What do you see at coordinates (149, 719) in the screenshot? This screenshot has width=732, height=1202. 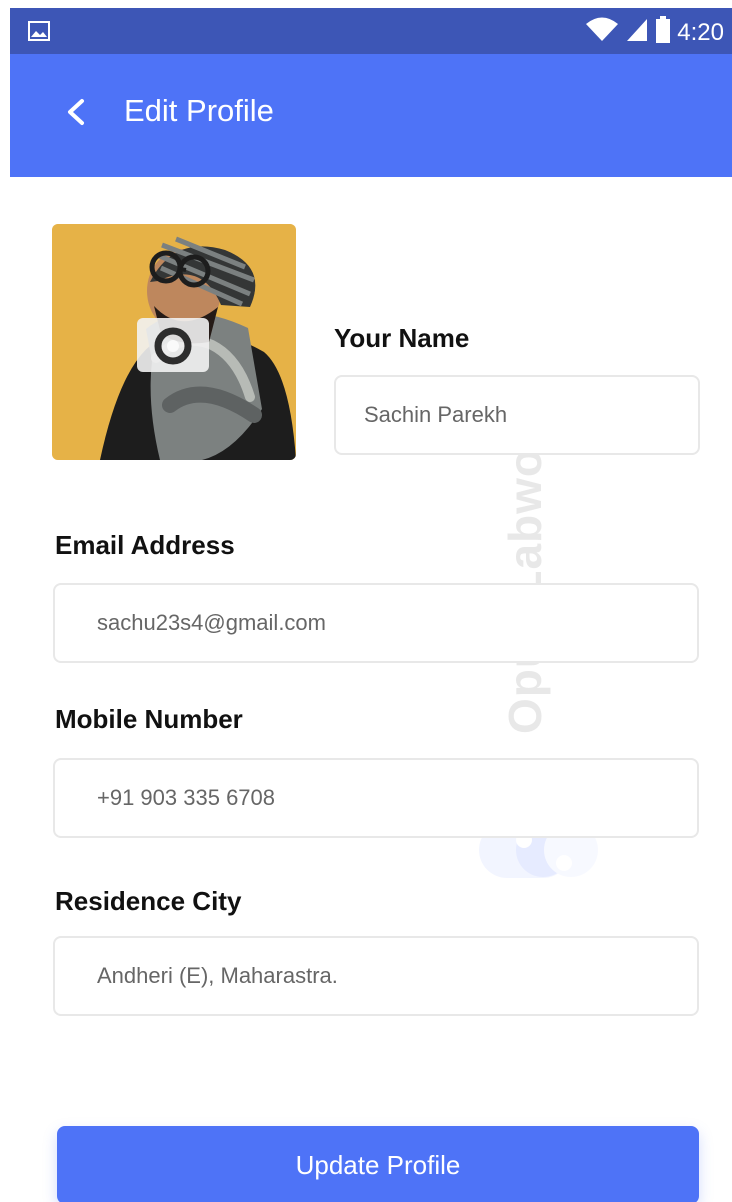 I see `mobile-label: Mobile Number` at bounding box center [149, 719].